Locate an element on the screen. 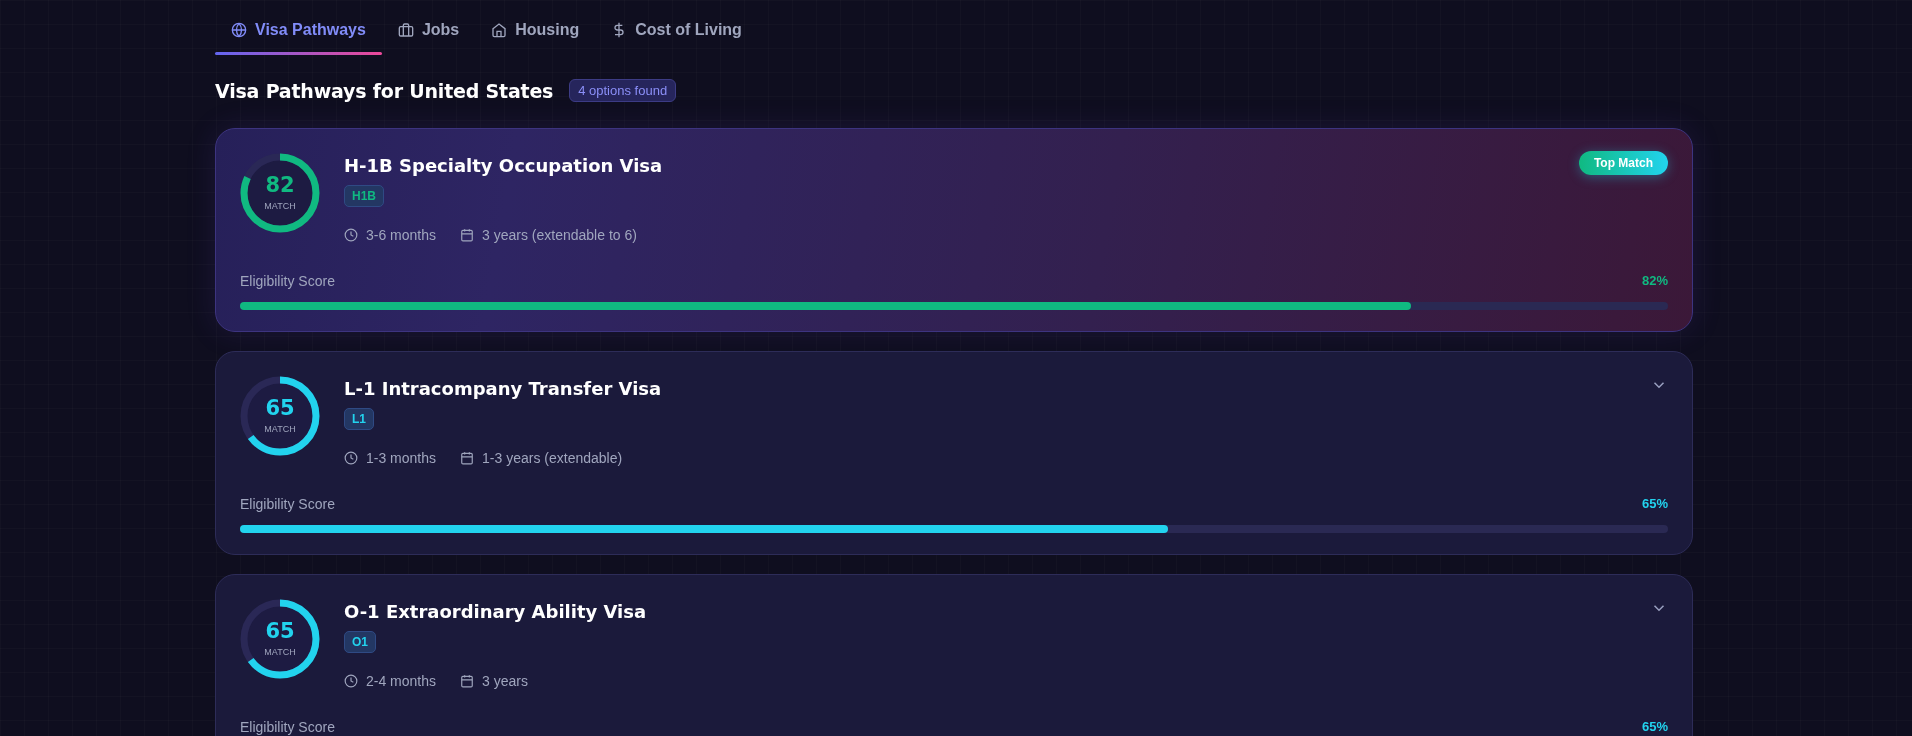 The height and width of the screenshot is (736, 1912). visa-code-tag: L1 is located at coordinates (359, 419).